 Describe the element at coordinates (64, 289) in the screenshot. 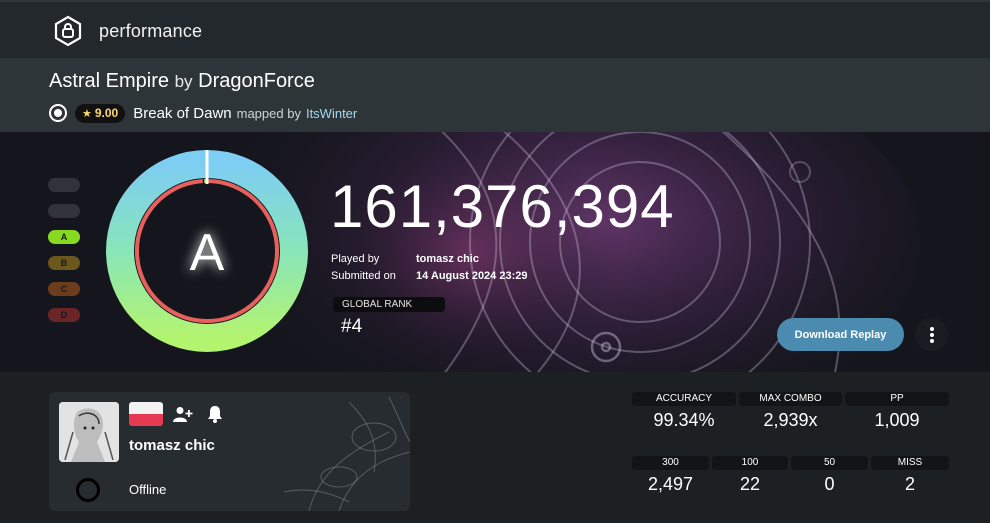

I see `grade-pill: C` at that location.